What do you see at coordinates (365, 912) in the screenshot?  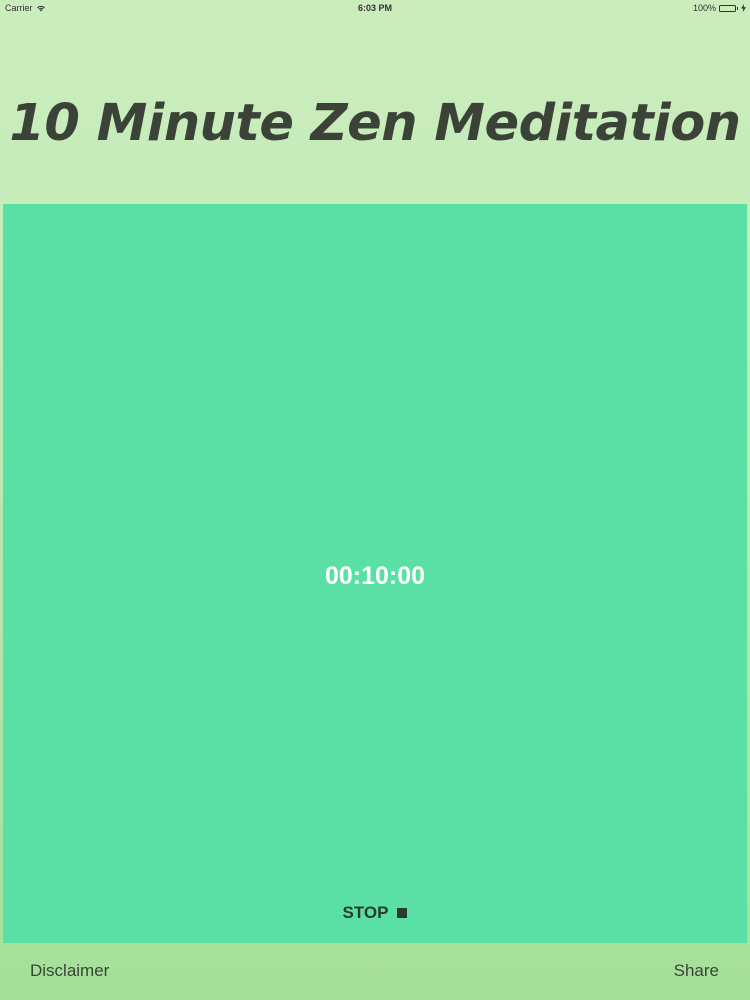 I see `stop-label: STOP` at bounding box center [365, 912].